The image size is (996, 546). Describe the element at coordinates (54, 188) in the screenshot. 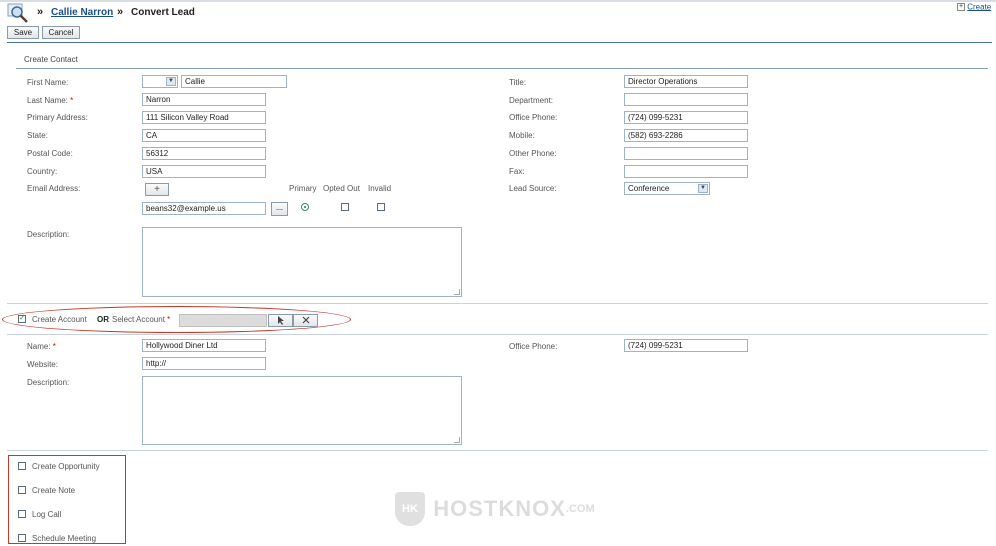

I see `email-address-label: Email Address:` at that location.